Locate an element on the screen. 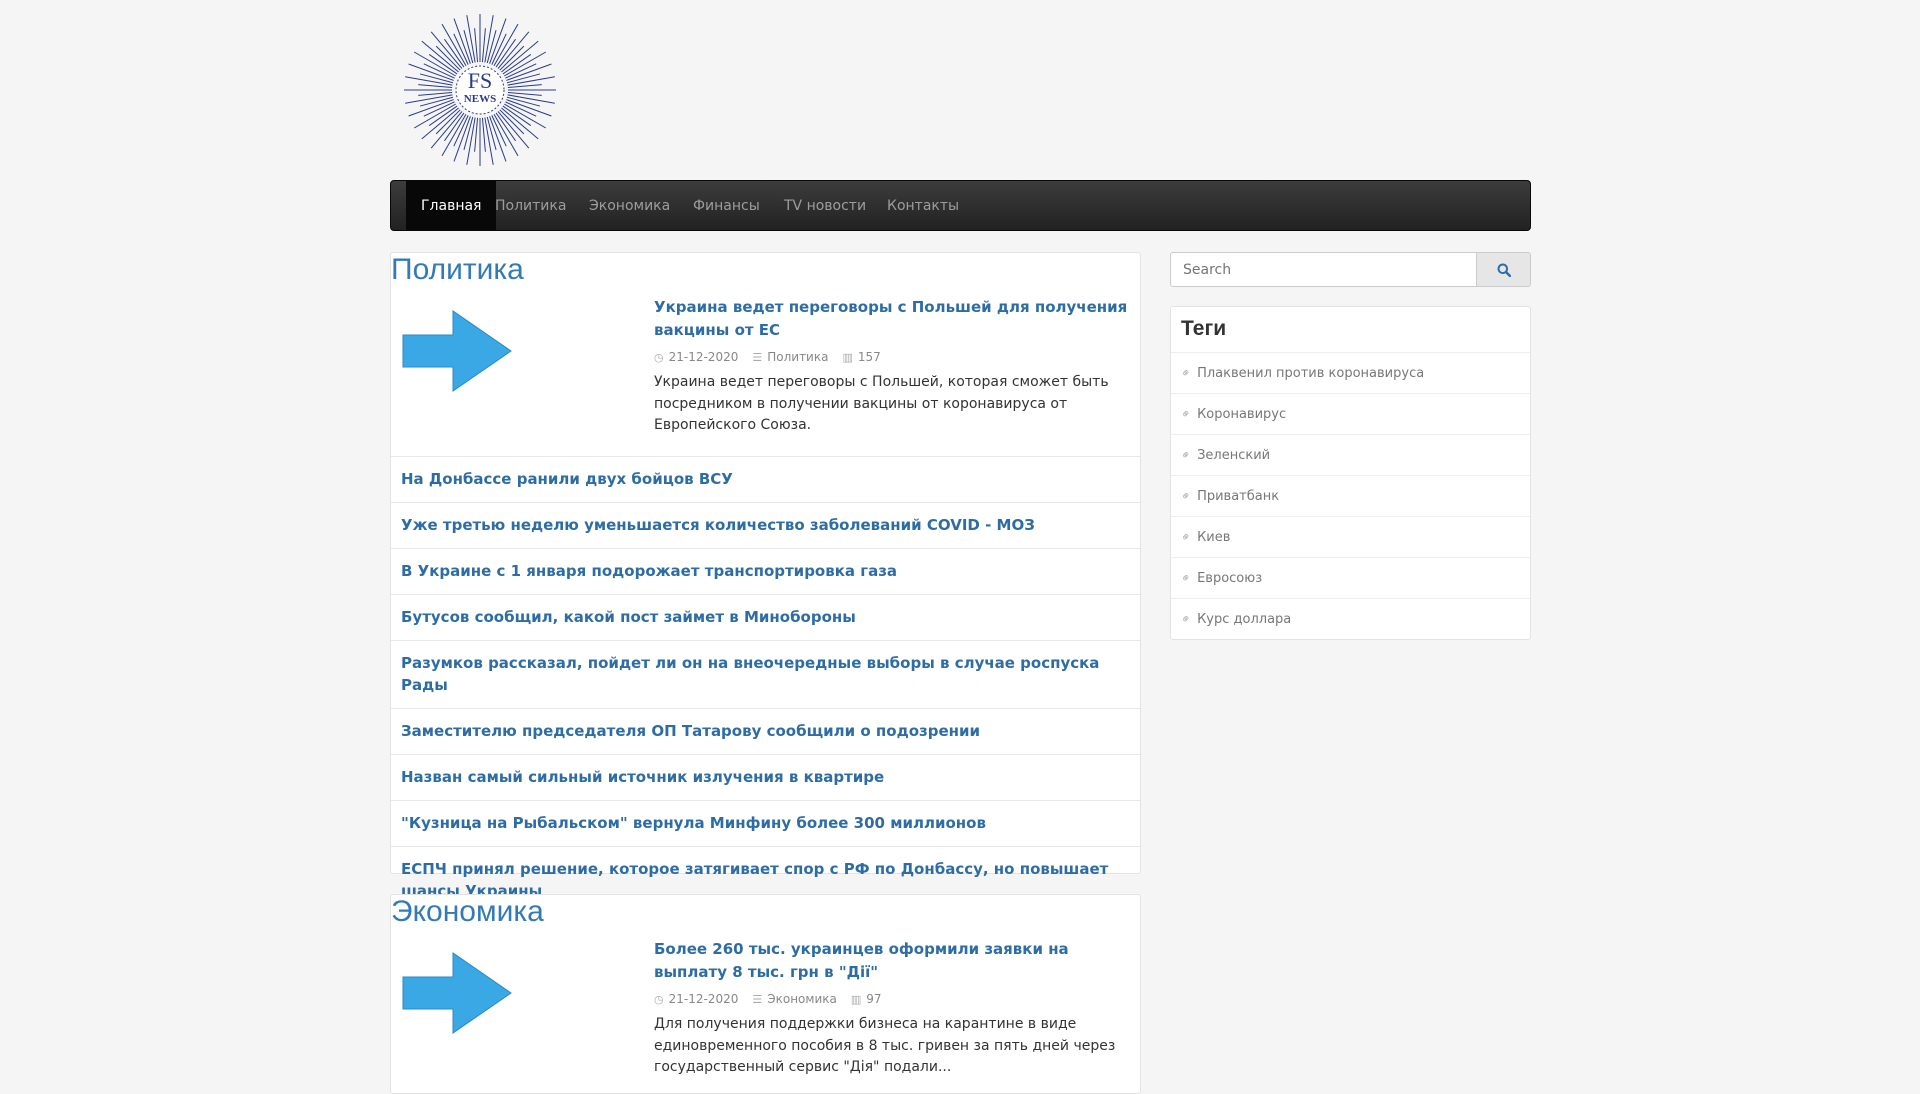  logo-sunburst-icon: FS NEWS is located at coordinates (480, 90).